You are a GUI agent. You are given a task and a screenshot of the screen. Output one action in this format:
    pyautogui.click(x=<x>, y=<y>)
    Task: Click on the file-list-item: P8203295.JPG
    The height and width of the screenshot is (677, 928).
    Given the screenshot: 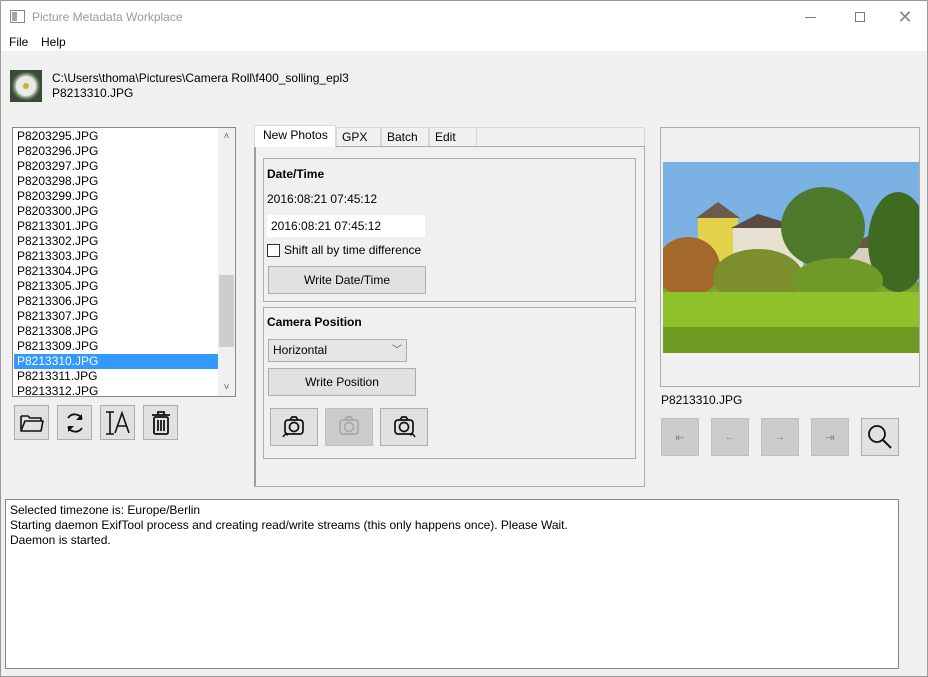 What is the action you would take?
    pyautogui.click(x=116, y=136)
    